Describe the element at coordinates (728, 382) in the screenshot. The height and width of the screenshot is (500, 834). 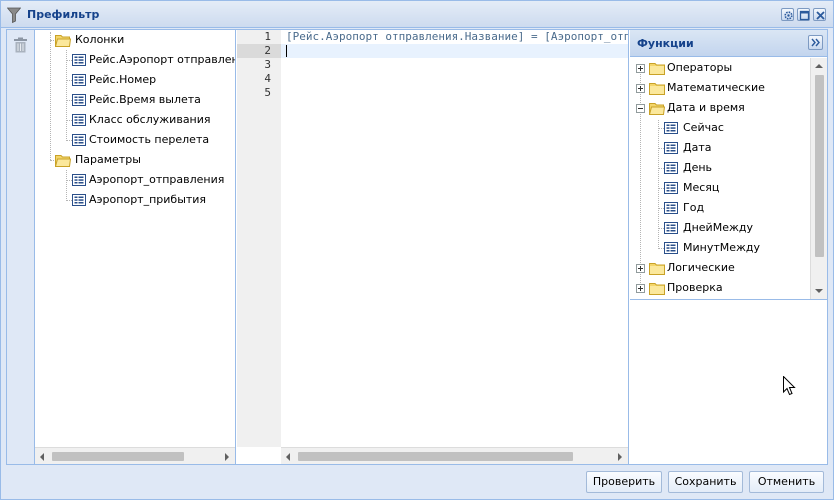
I see `function-description-area` at that location.